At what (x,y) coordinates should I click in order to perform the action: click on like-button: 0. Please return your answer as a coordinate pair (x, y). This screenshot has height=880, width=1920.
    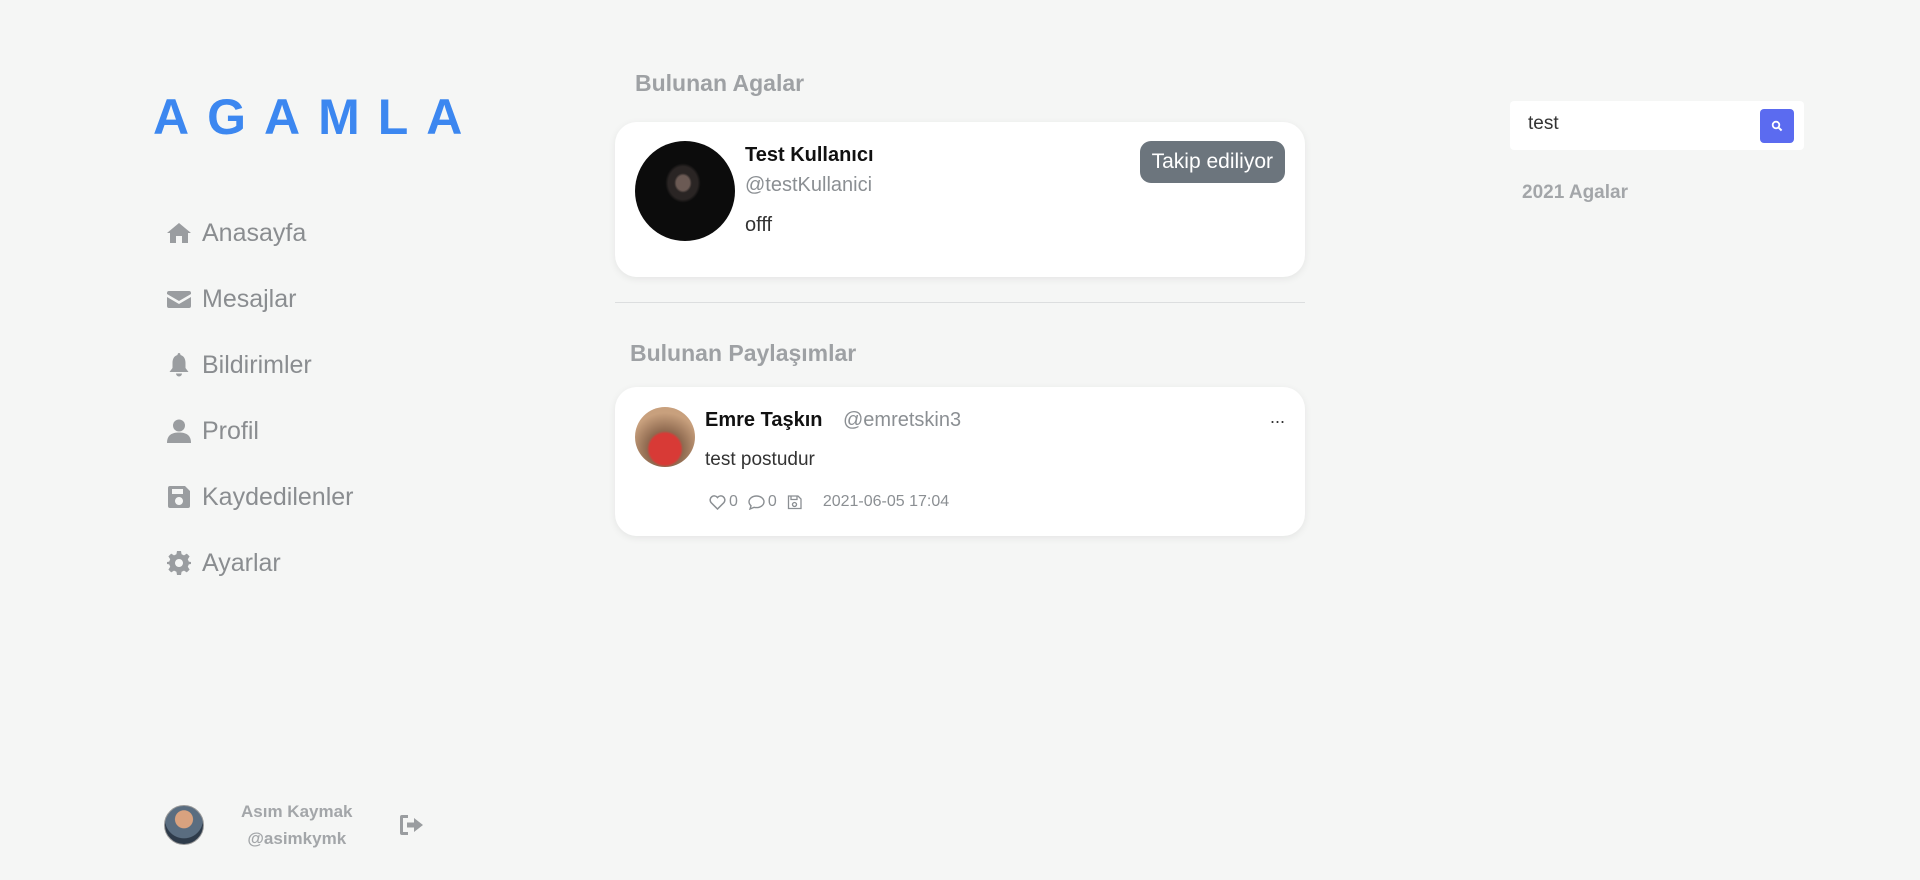
    Looking at the image, I should click on (723, 502).